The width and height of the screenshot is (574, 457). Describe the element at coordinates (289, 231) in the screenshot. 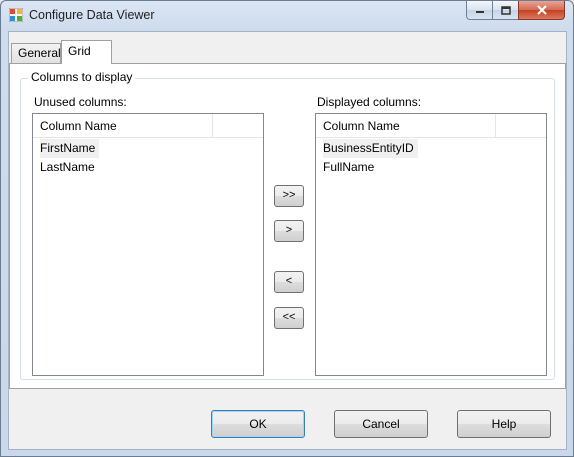

I see `add-column-button: >` at that location.